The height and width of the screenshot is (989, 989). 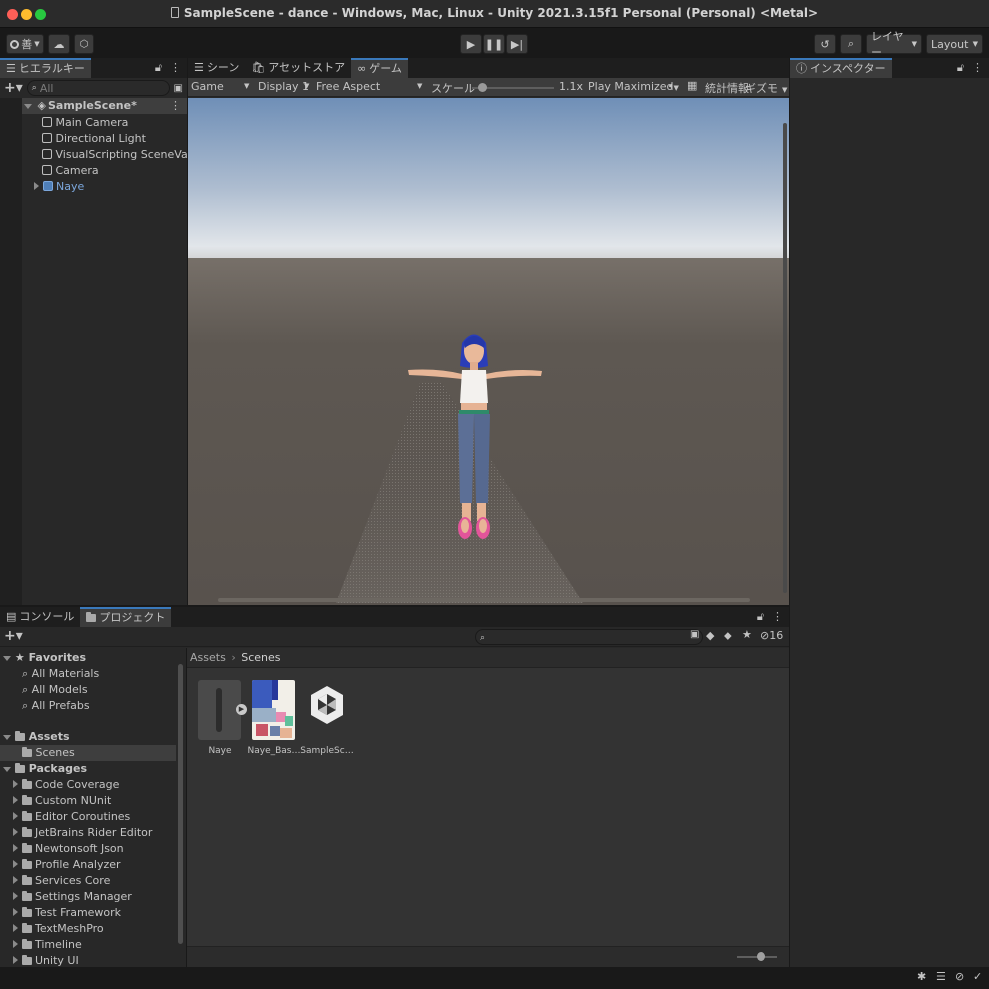 What do you see at coordinates (494, 44) in the screenshot?
I see `pause-button: ❚❚` at bounding box center [494, 44].